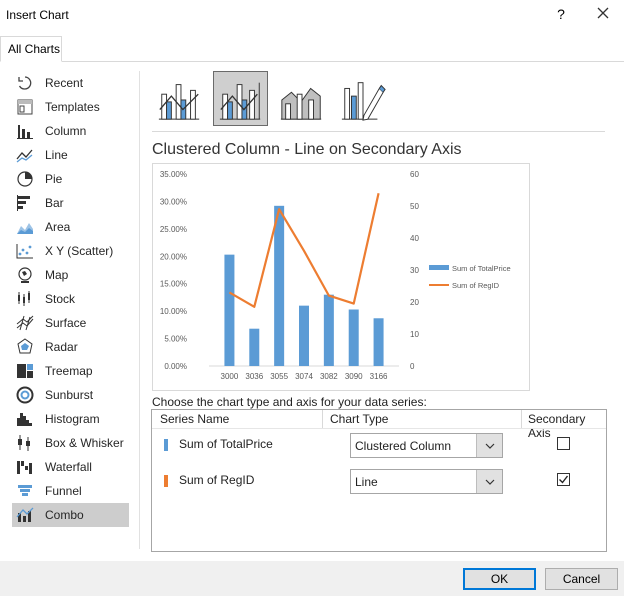 The width and height of the screenshot is (624, 596). What do you see at coordinates (31, 49) in the screenshot?
I see `tab-all-charts: All Charts` at bounding box center [31, 49].